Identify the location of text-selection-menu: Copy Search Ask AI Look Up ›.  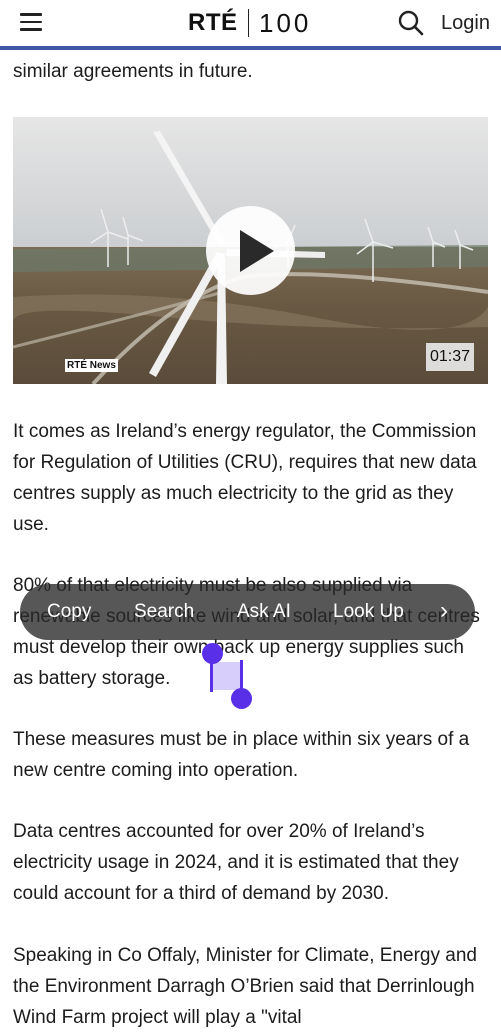
(247, 612).